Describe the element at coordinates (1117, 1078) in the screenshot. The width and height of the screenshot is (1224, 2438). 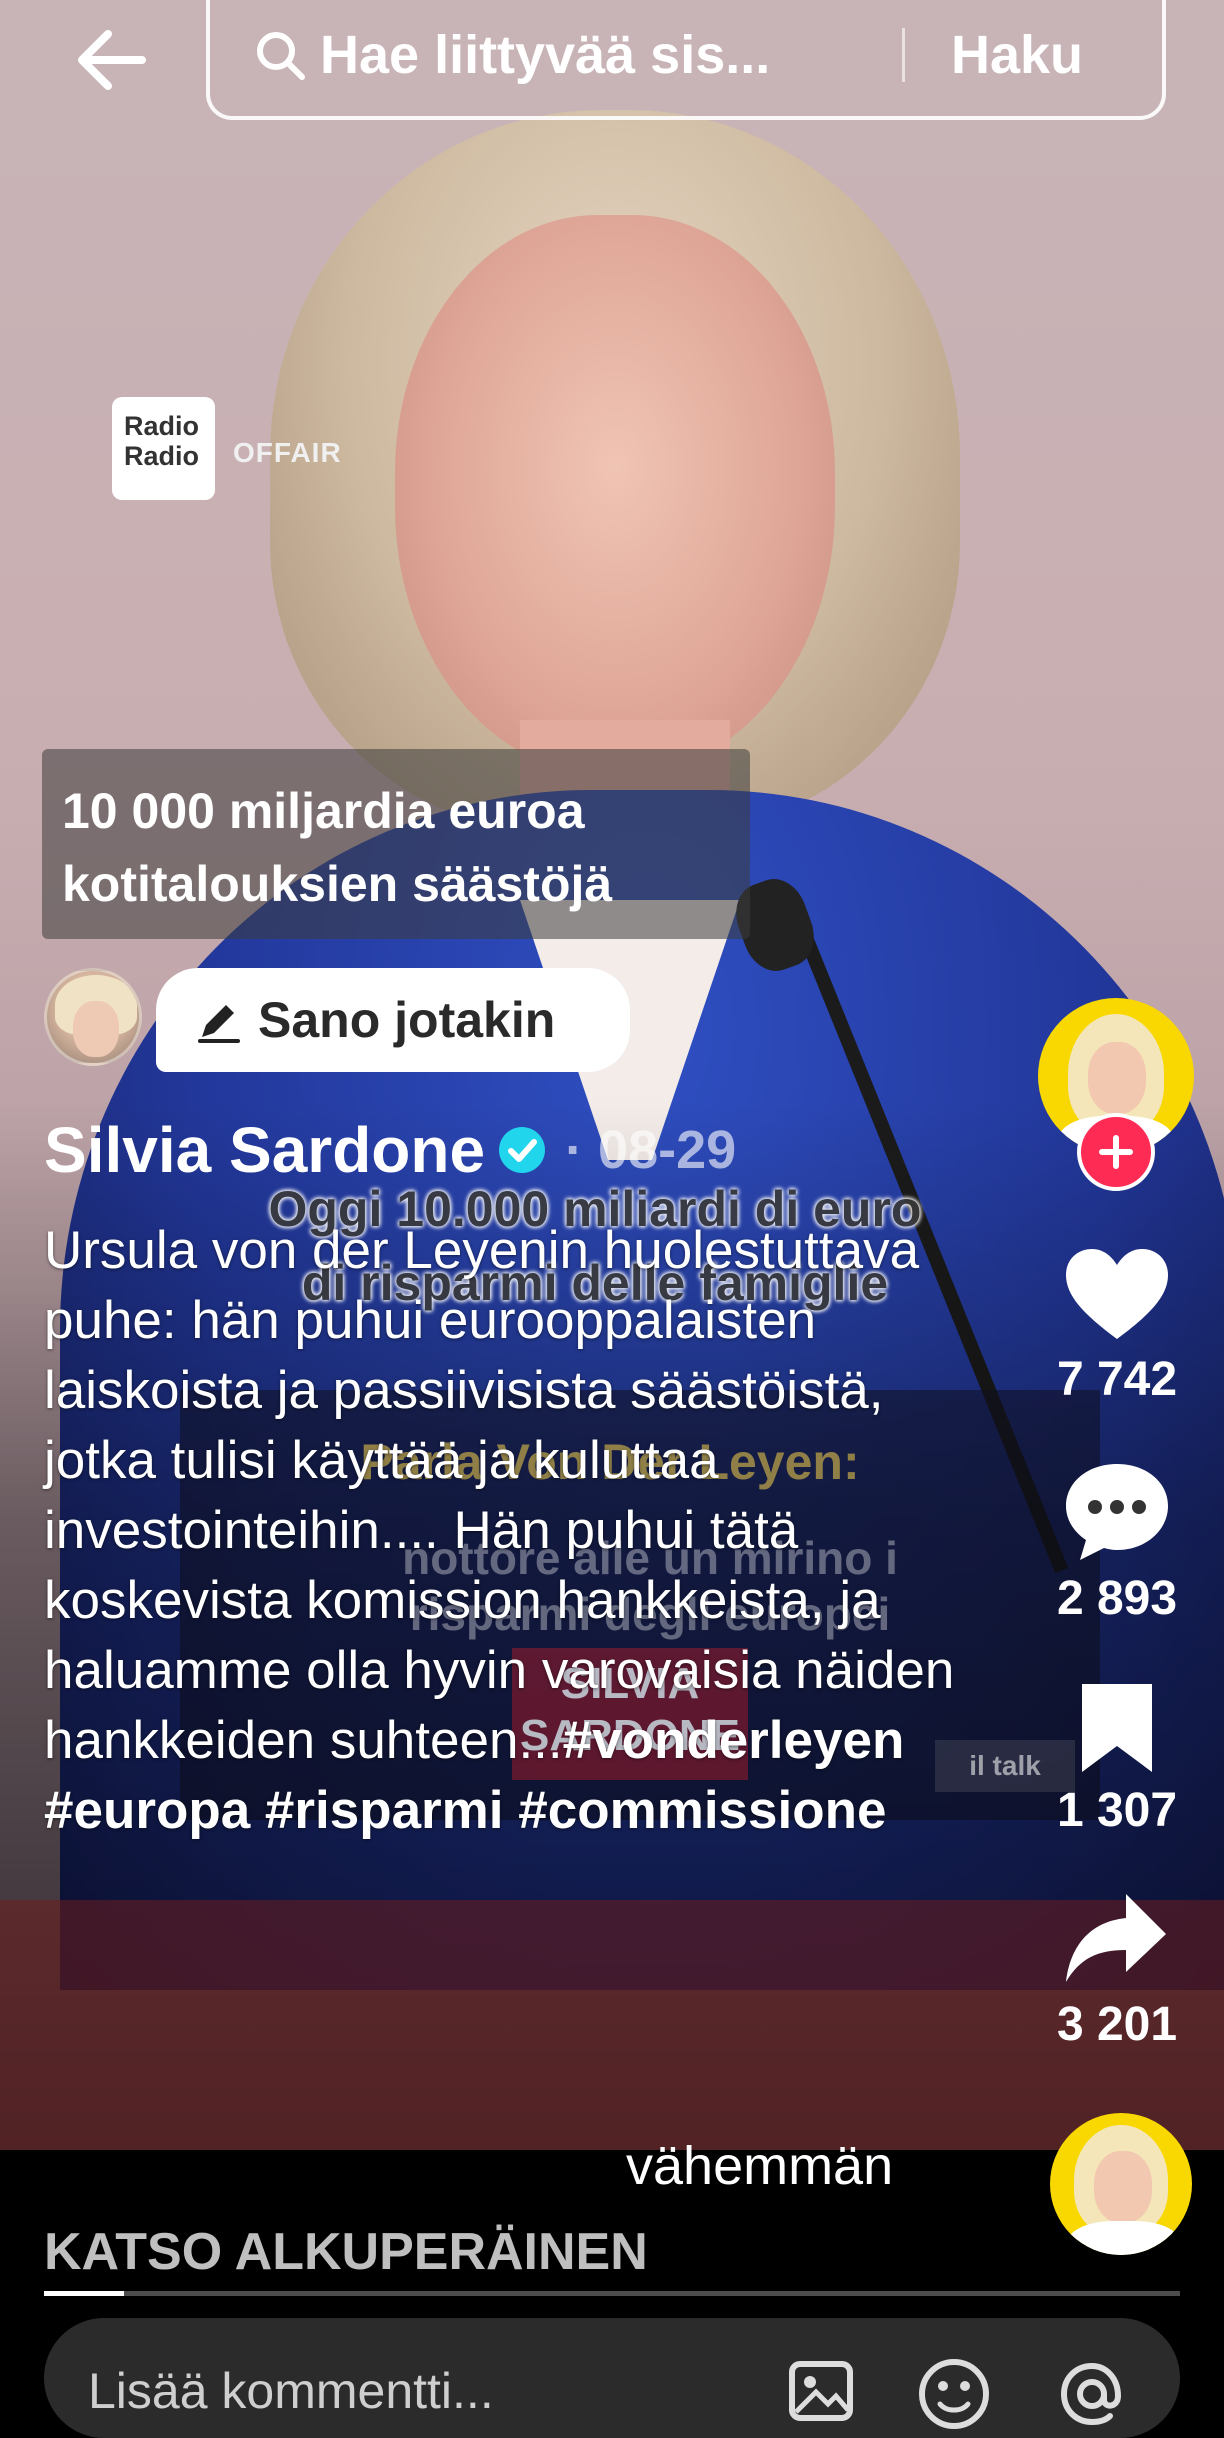
I see `creator-avatar-face` at that location.